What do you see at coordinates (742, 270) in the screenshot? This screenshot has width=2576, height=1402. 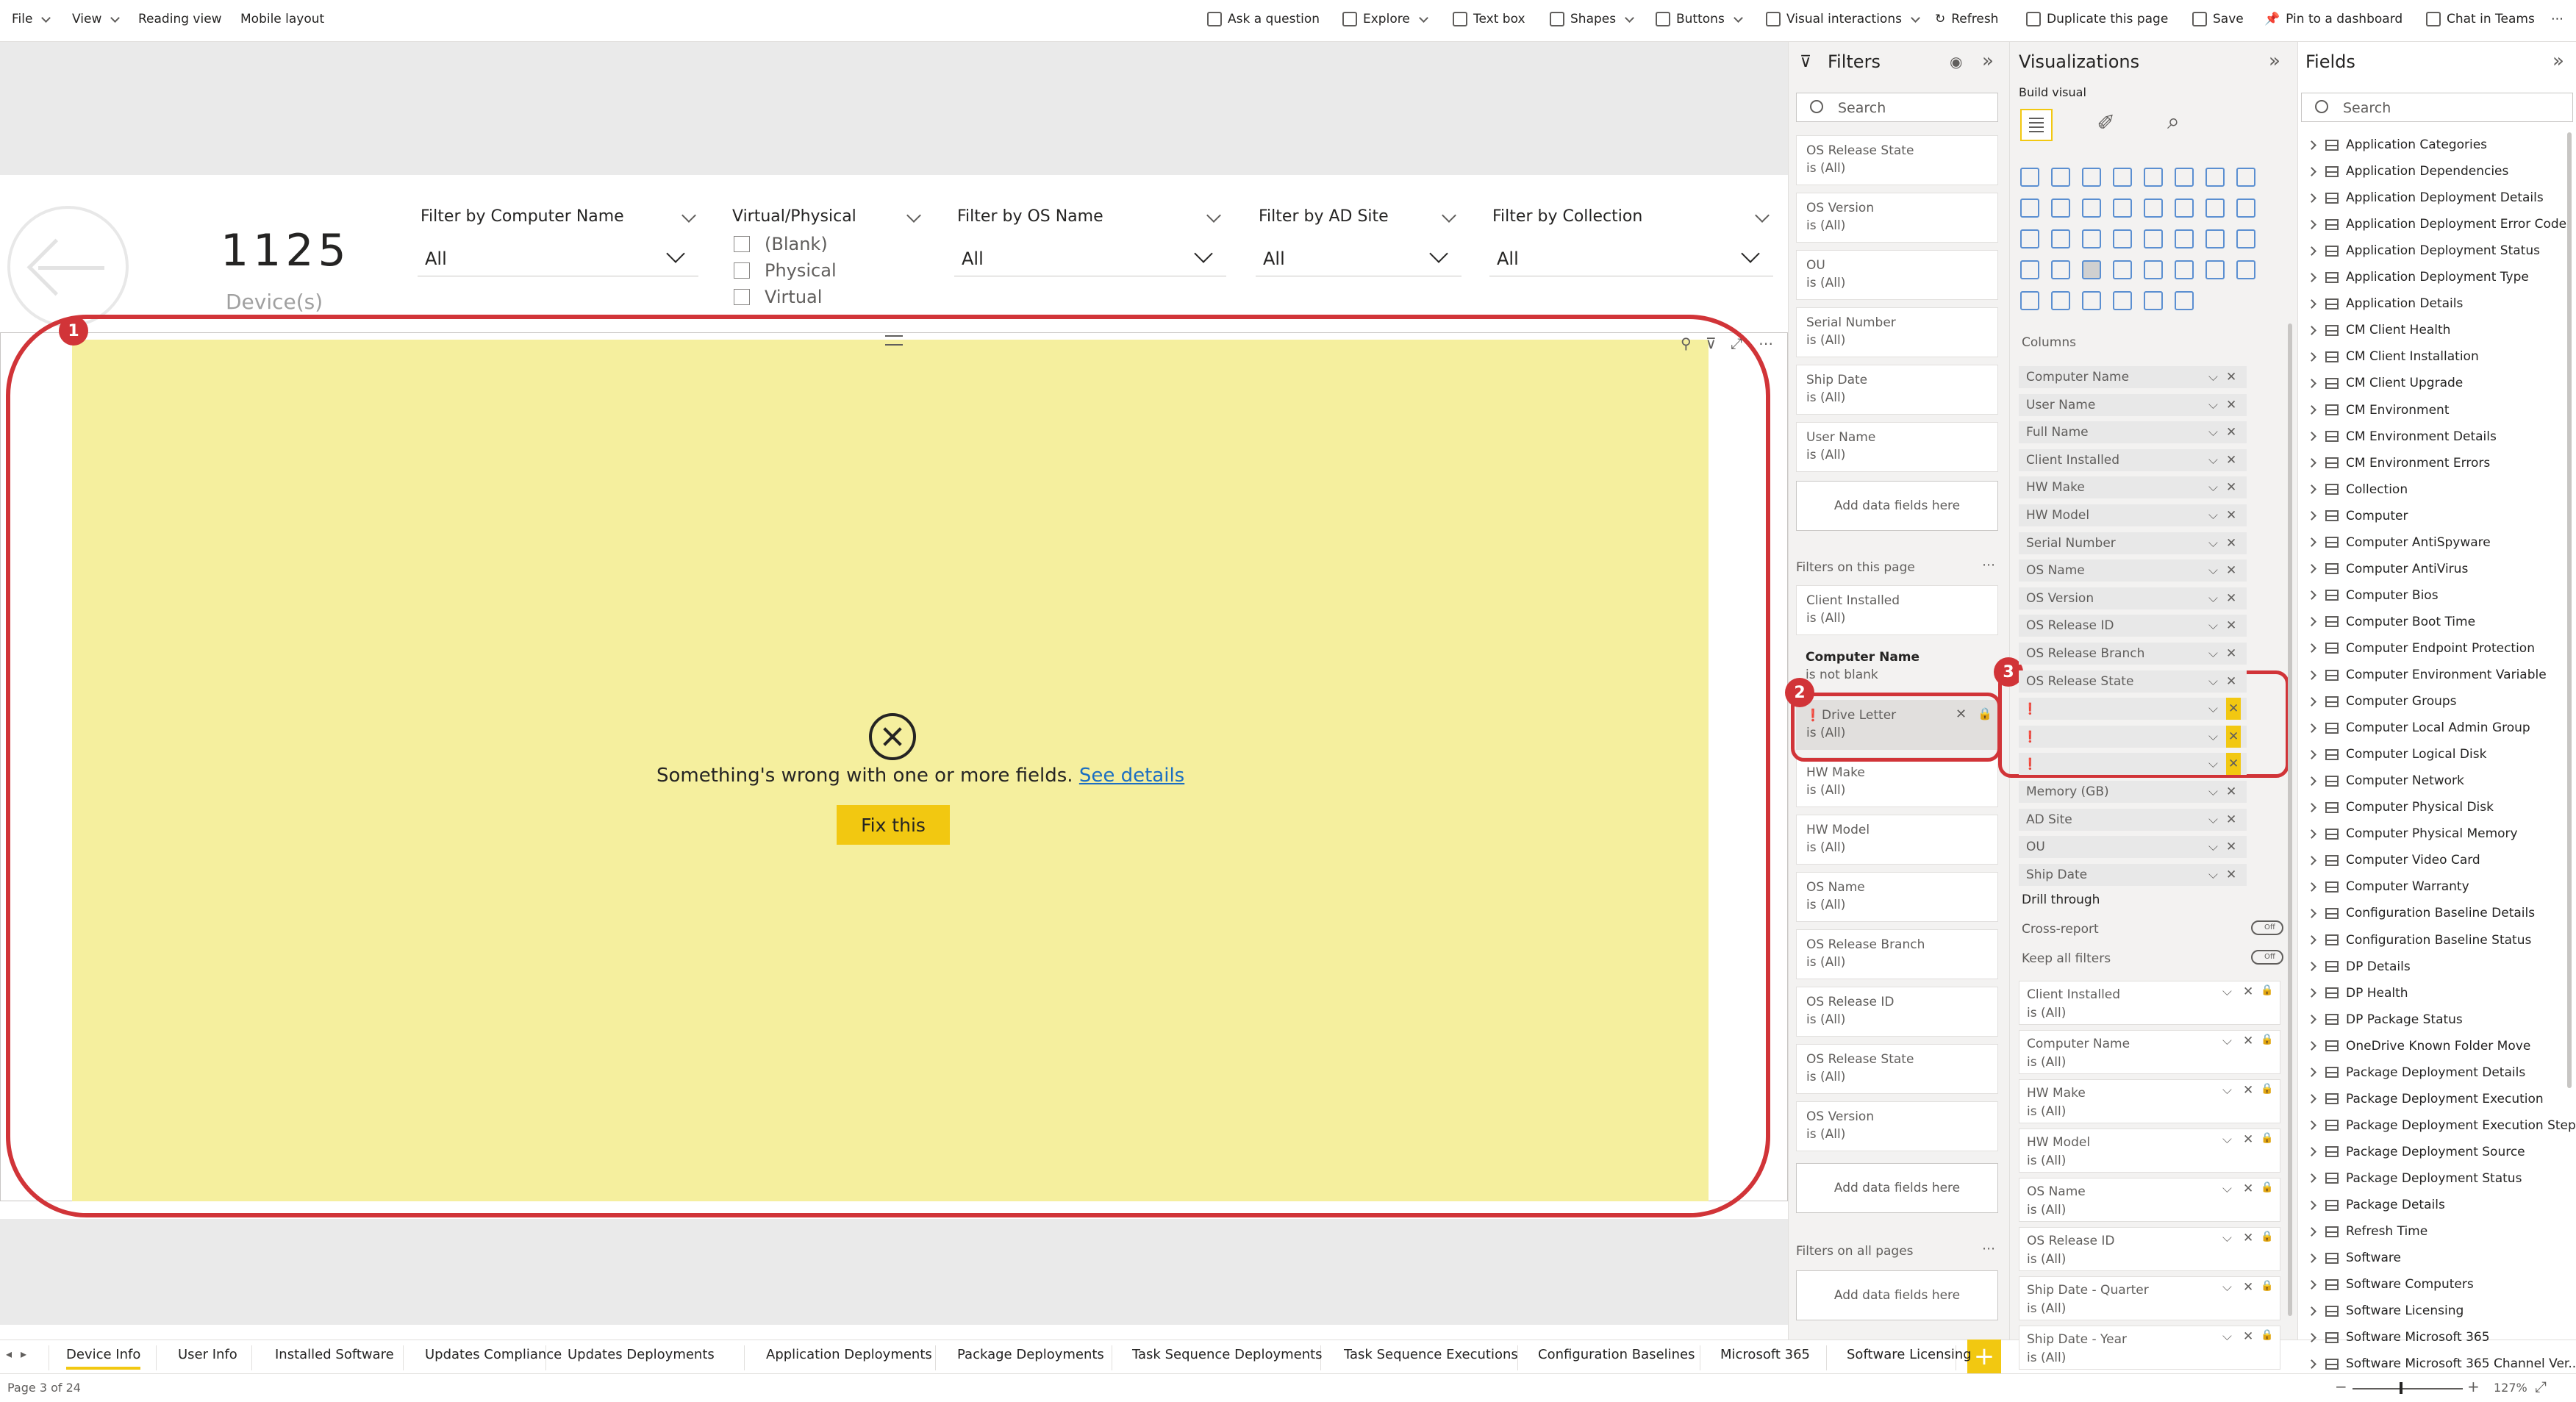 I see `checkbox-box` at bounding box center [742, 270].